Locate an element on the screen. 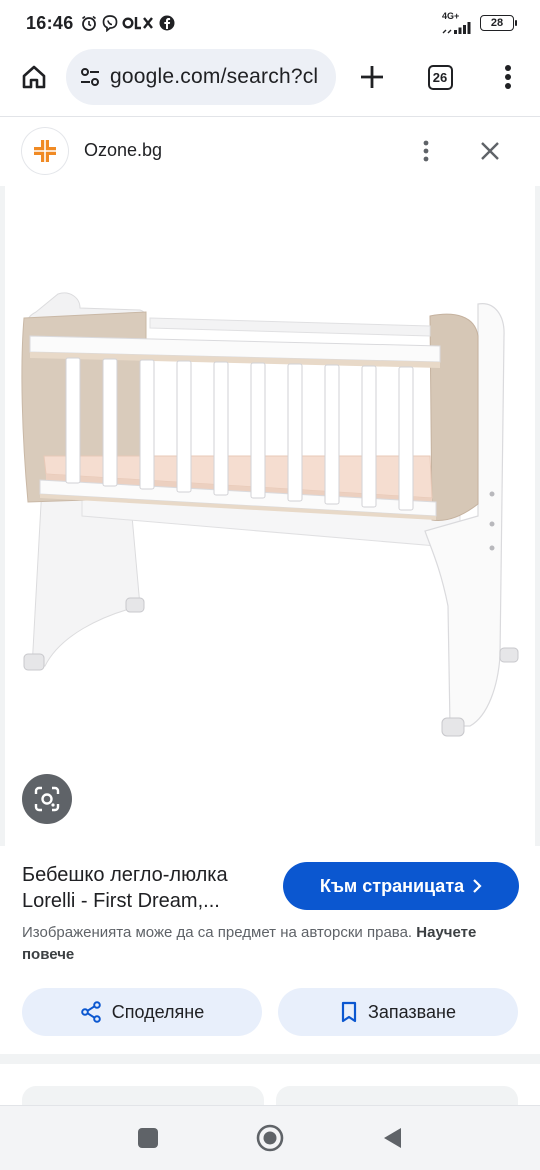 Image resolution: width=540 pixels, height=1170 pixels. source-row: Ozone.bg is located at coordinates (270, 151).